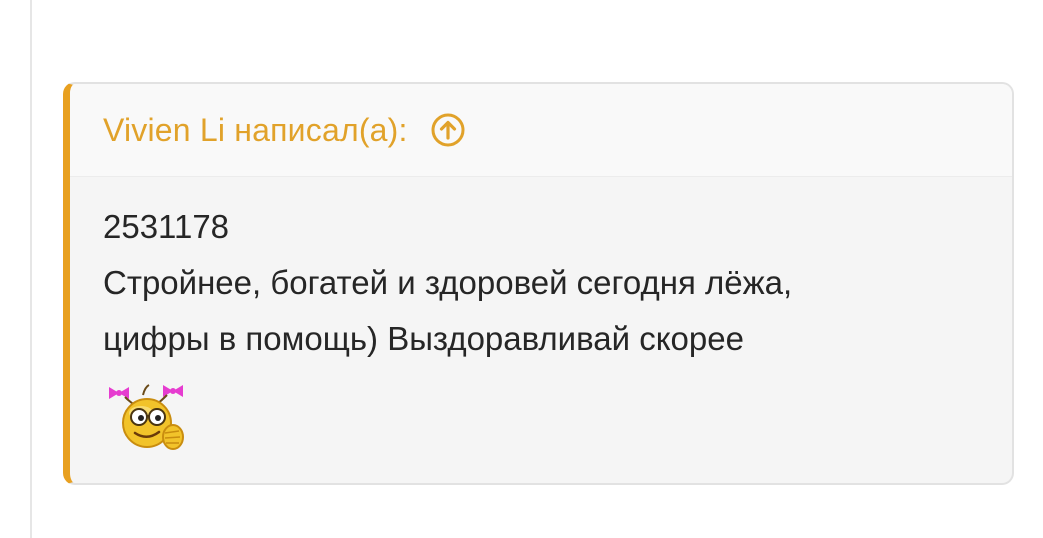 This screenshot has width=1043, height=538. I want to click on quote-line: 2531178, so click(166, 226).